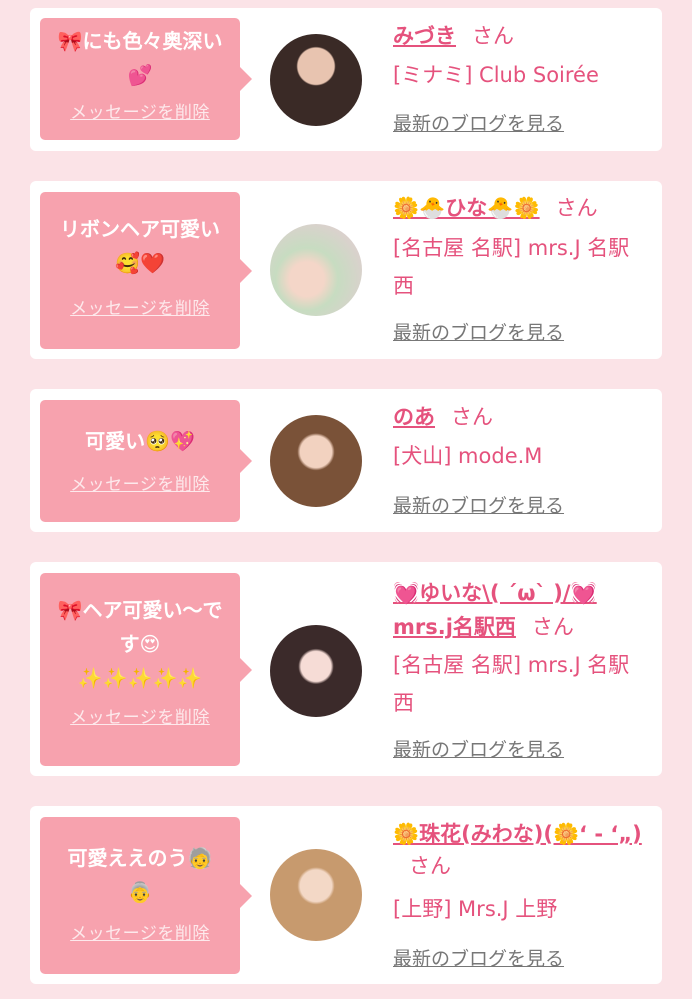  I want to click on name-line: のあ さん, so click(522, 417).